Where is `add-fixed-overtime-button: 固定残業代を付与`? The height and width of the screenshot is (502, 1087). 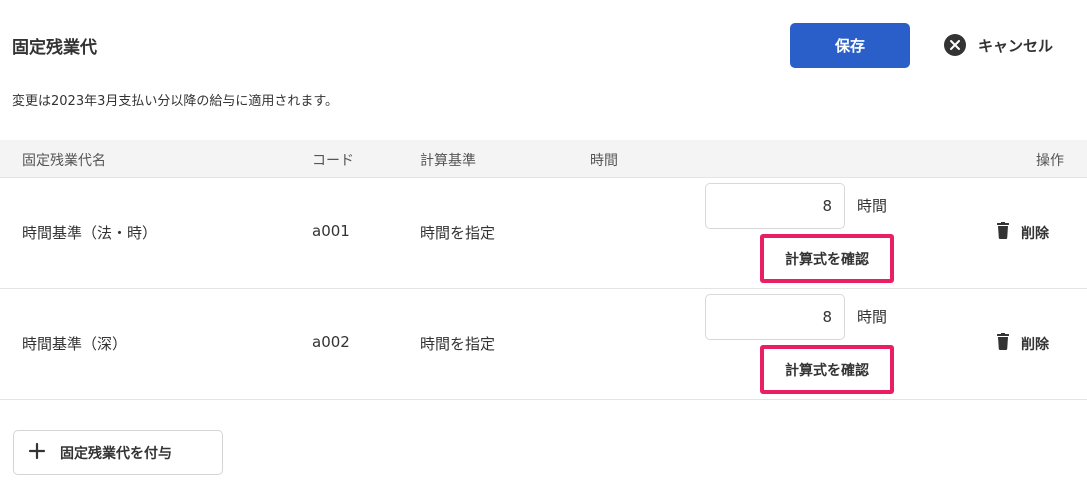 add-fixed-overtime-button: 固定残業代を付与 is located at coordinates (118, 452).